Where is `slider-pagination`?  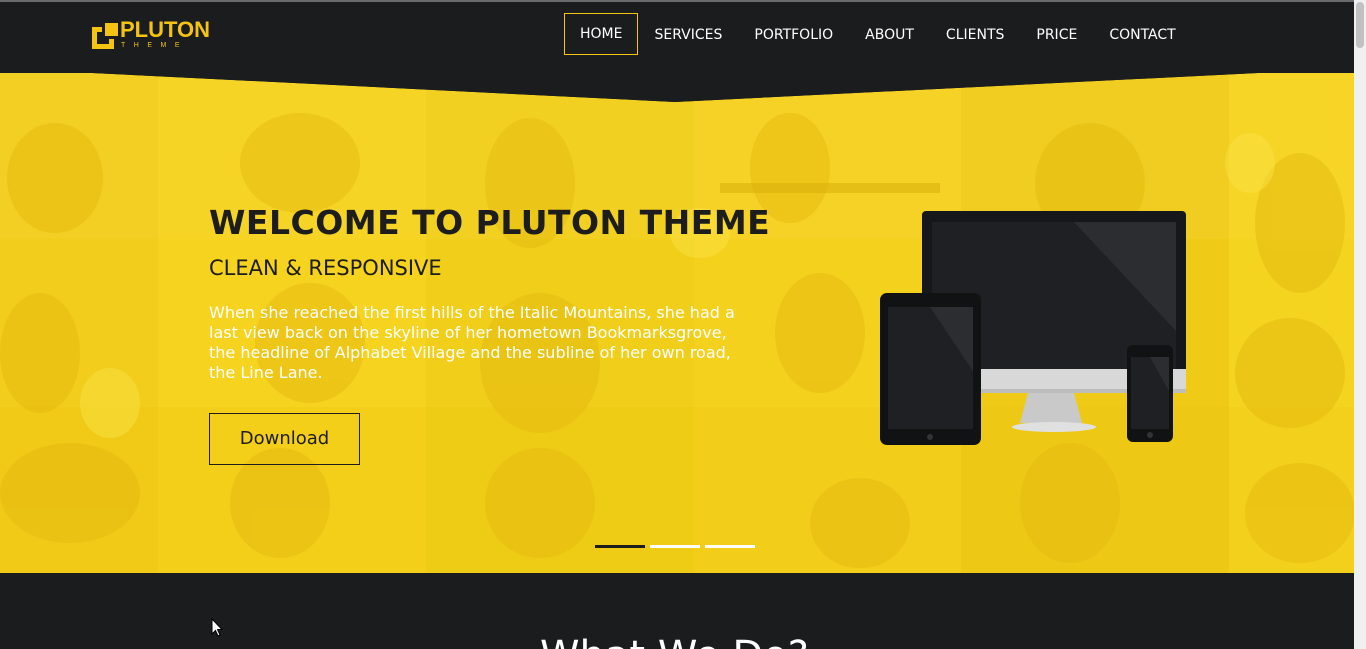 slider-pagination is located at coordinates (677, 546).